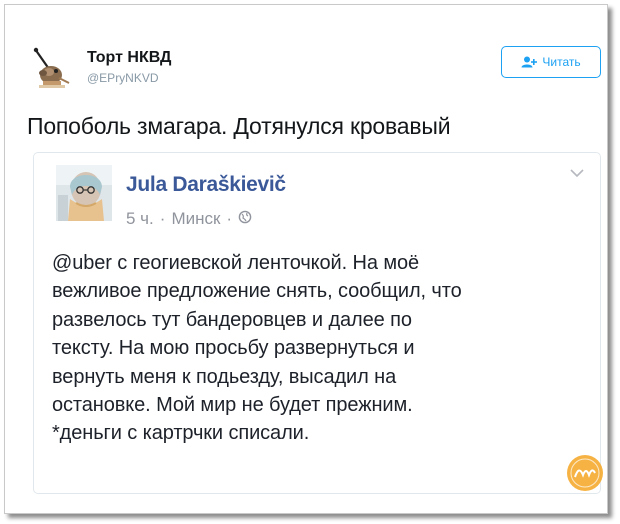 The height and width of the screenshot is (524, 620). Describe the element at coordinates (585, 473) in the screenshot. I see `watermark-logo` at that location.